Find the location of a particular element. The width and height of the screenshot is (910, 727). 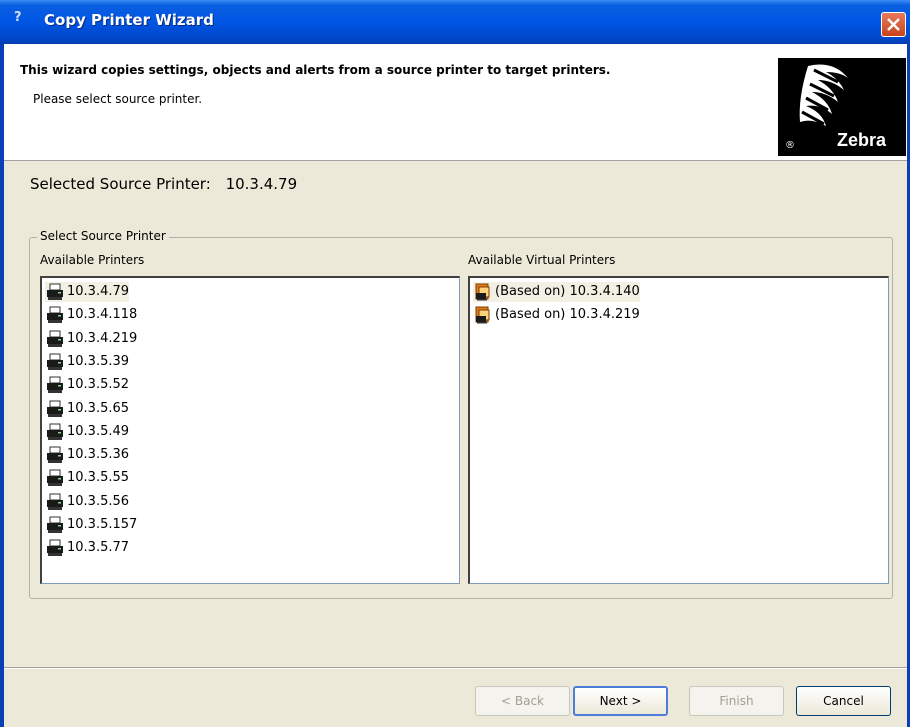

group-legend: Select Source Printer is located at coordinates (103, 236).